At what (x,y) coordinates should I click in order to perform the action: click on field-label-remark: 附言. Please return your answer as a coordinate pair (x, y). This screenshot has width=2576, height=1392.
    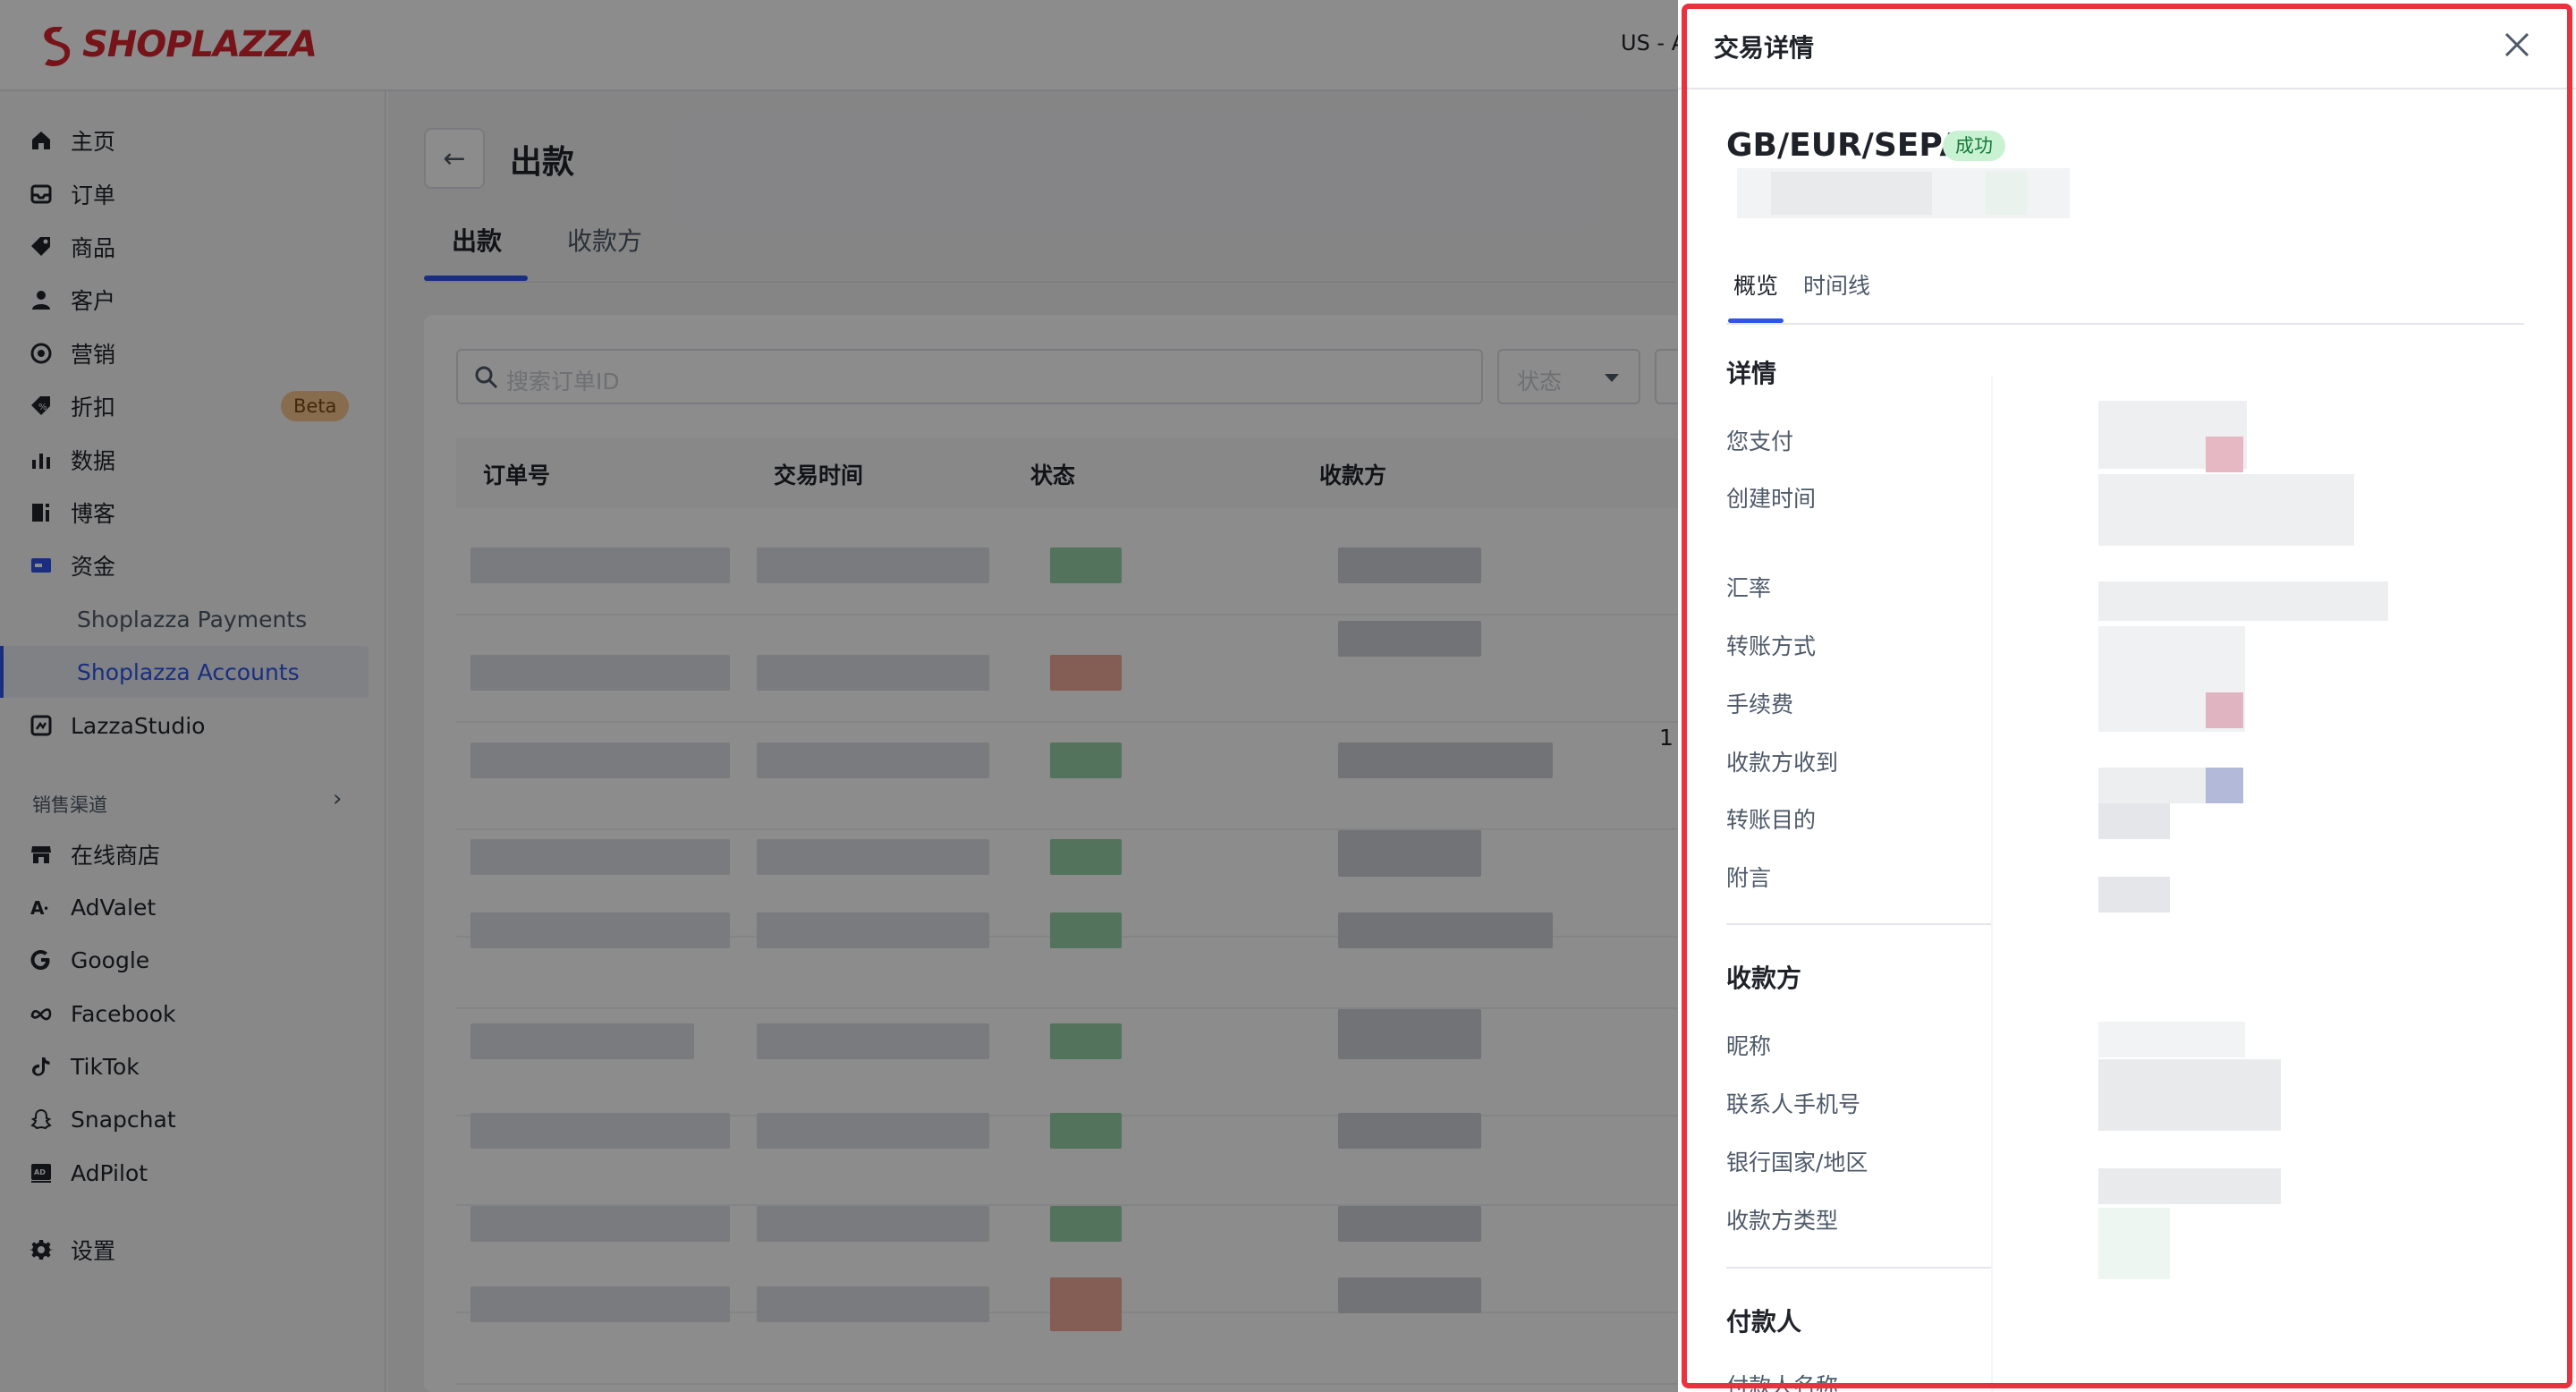
    Looking at the image, I should click on (1749, 878).